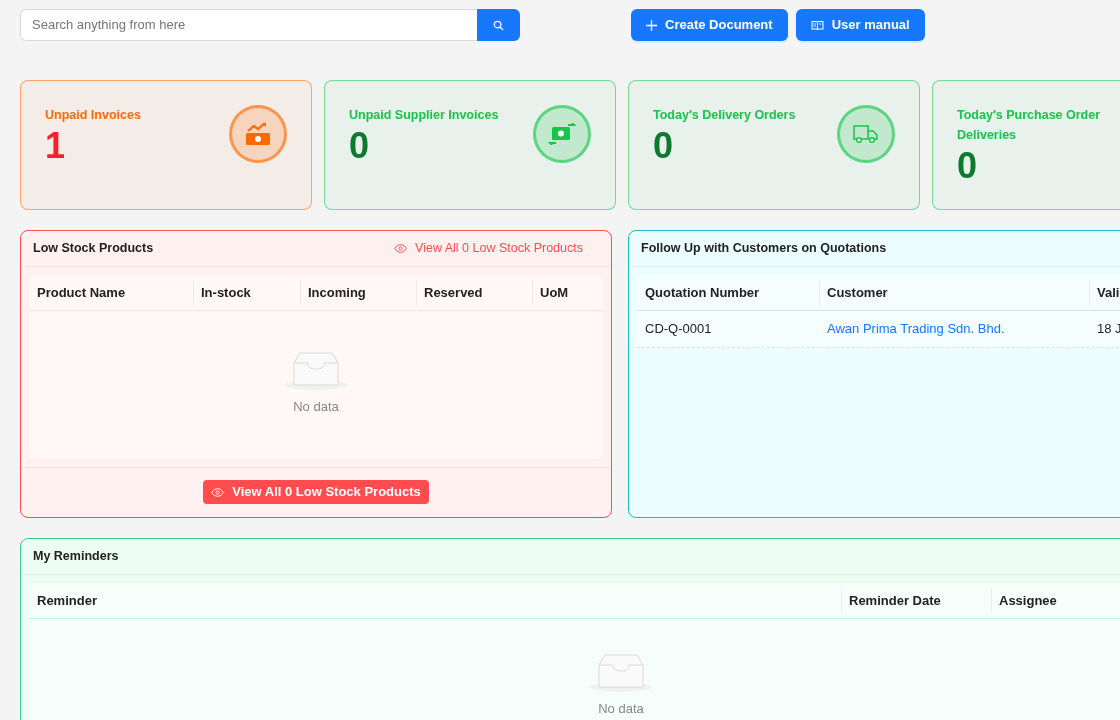 Image resolution: width=1120 pixels, height=720 pixels. Describe the element at coordinates (67, 600) in the screenshot. I see `column-header: Reminder` at that location.